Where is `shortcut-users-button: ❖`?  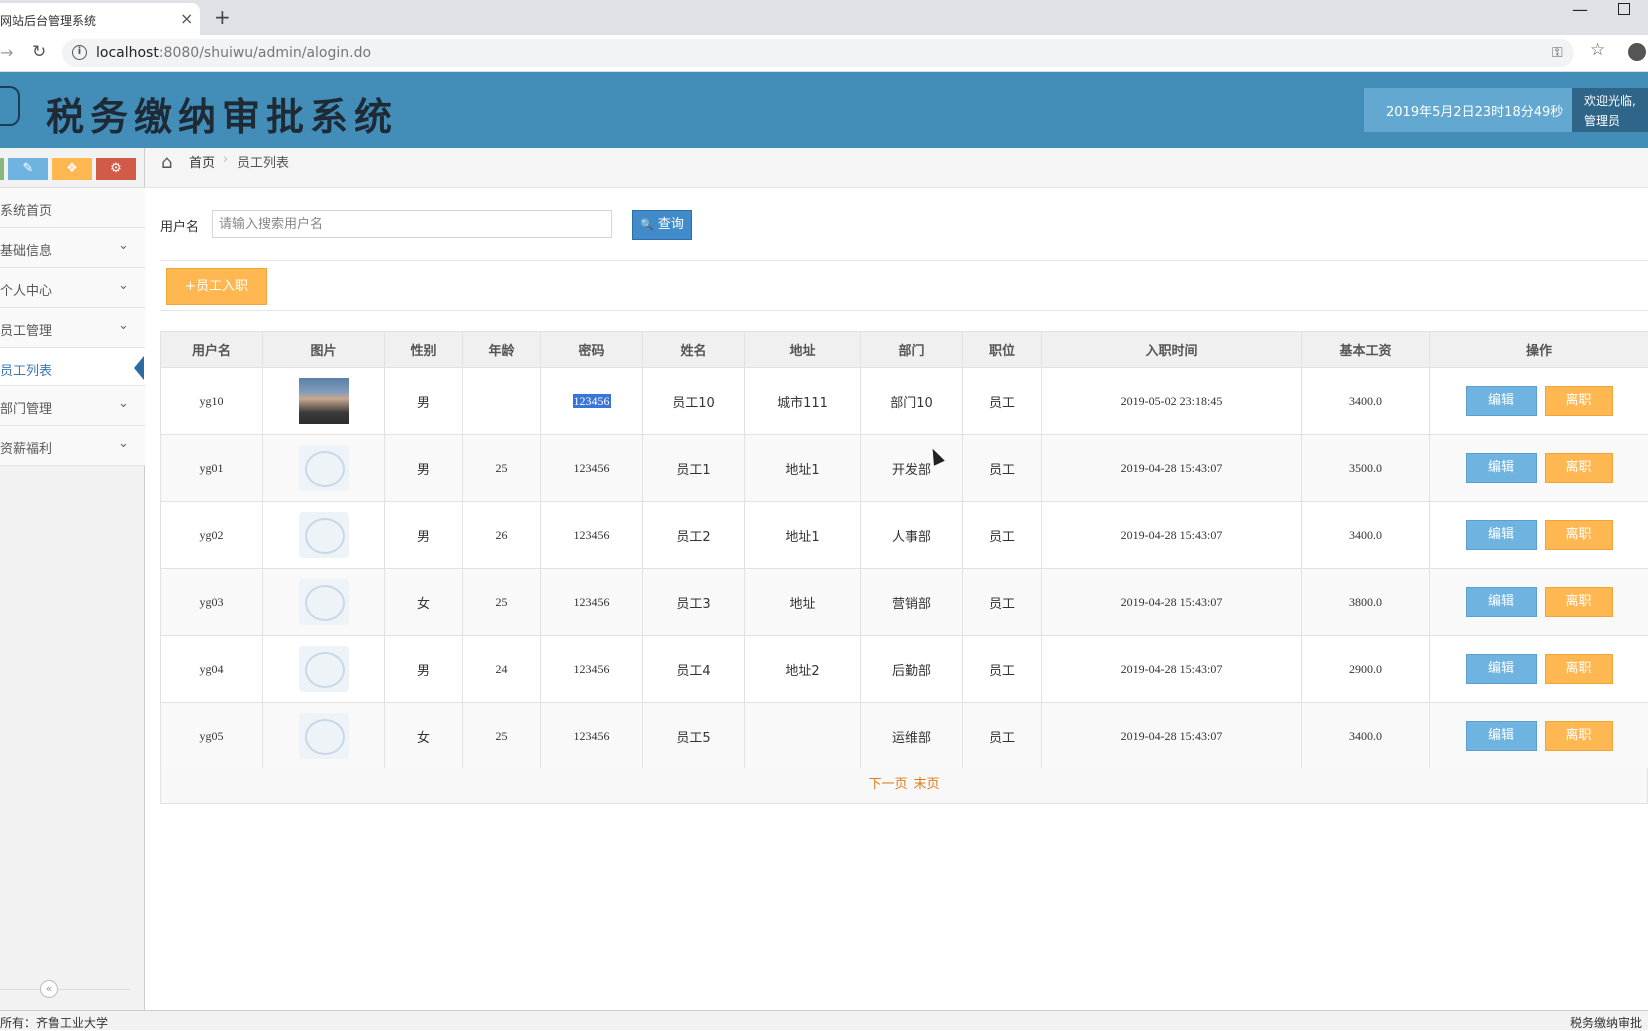 shortcut-users-button: ❖ is located at coordinates (72, 169).